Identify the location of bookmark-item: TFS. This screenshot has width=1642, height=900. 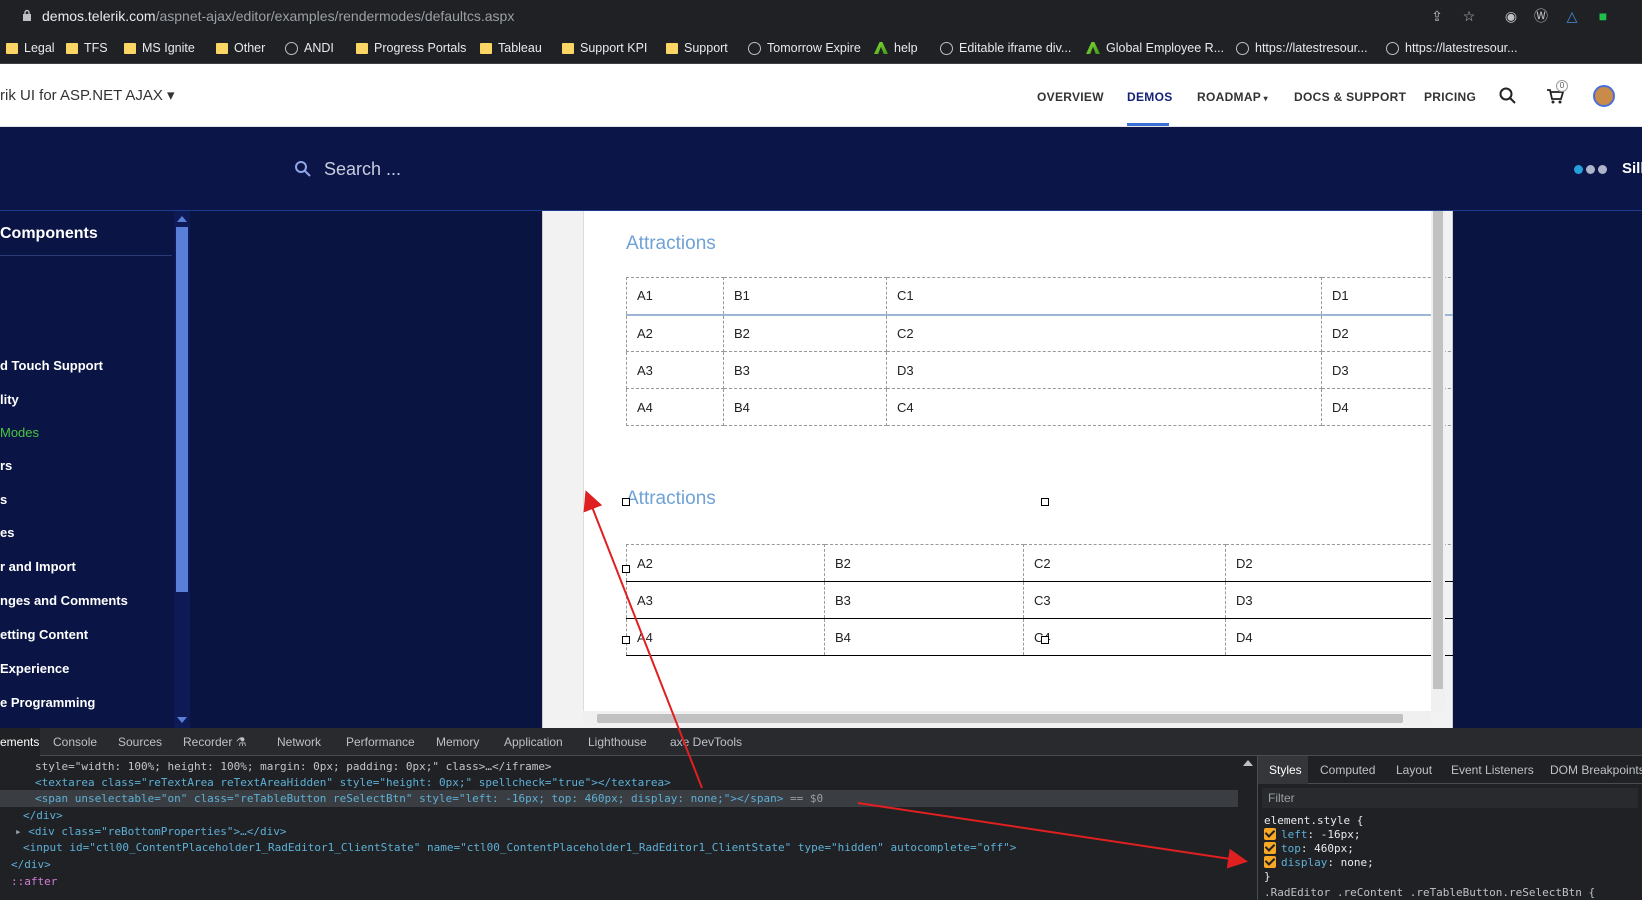
(87, 48).